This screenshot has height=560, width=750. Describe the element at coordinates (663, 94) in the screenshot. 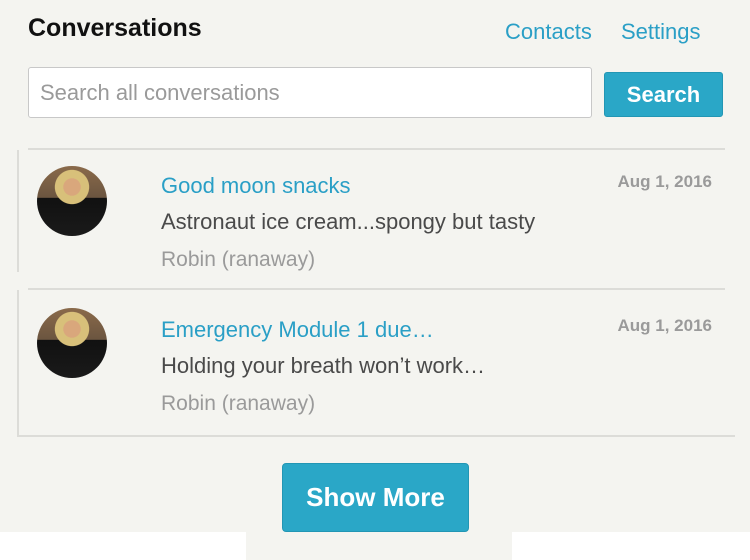

I see `search-button: Search` at that location.